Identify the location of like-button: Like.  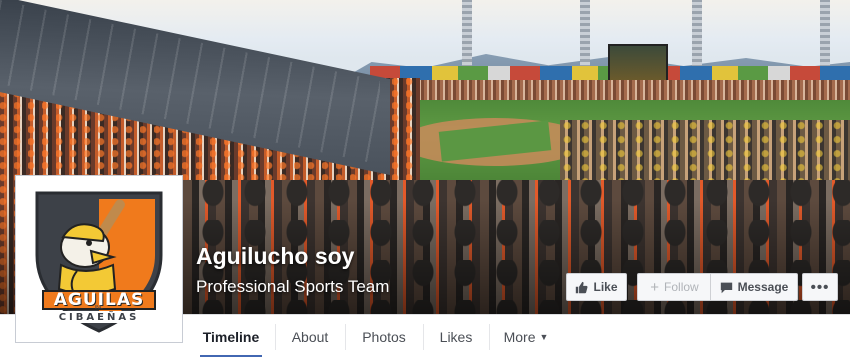
(596, 287).